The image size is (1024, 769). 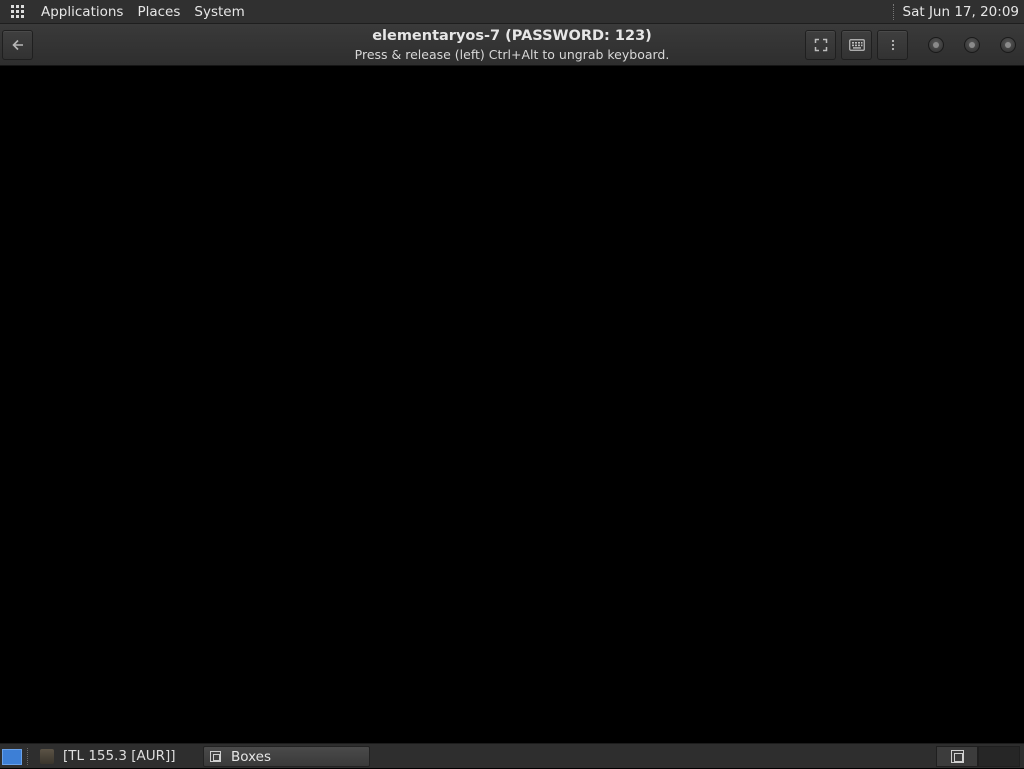 I want to click on show-desktop-button, so click(x=12, y=757).